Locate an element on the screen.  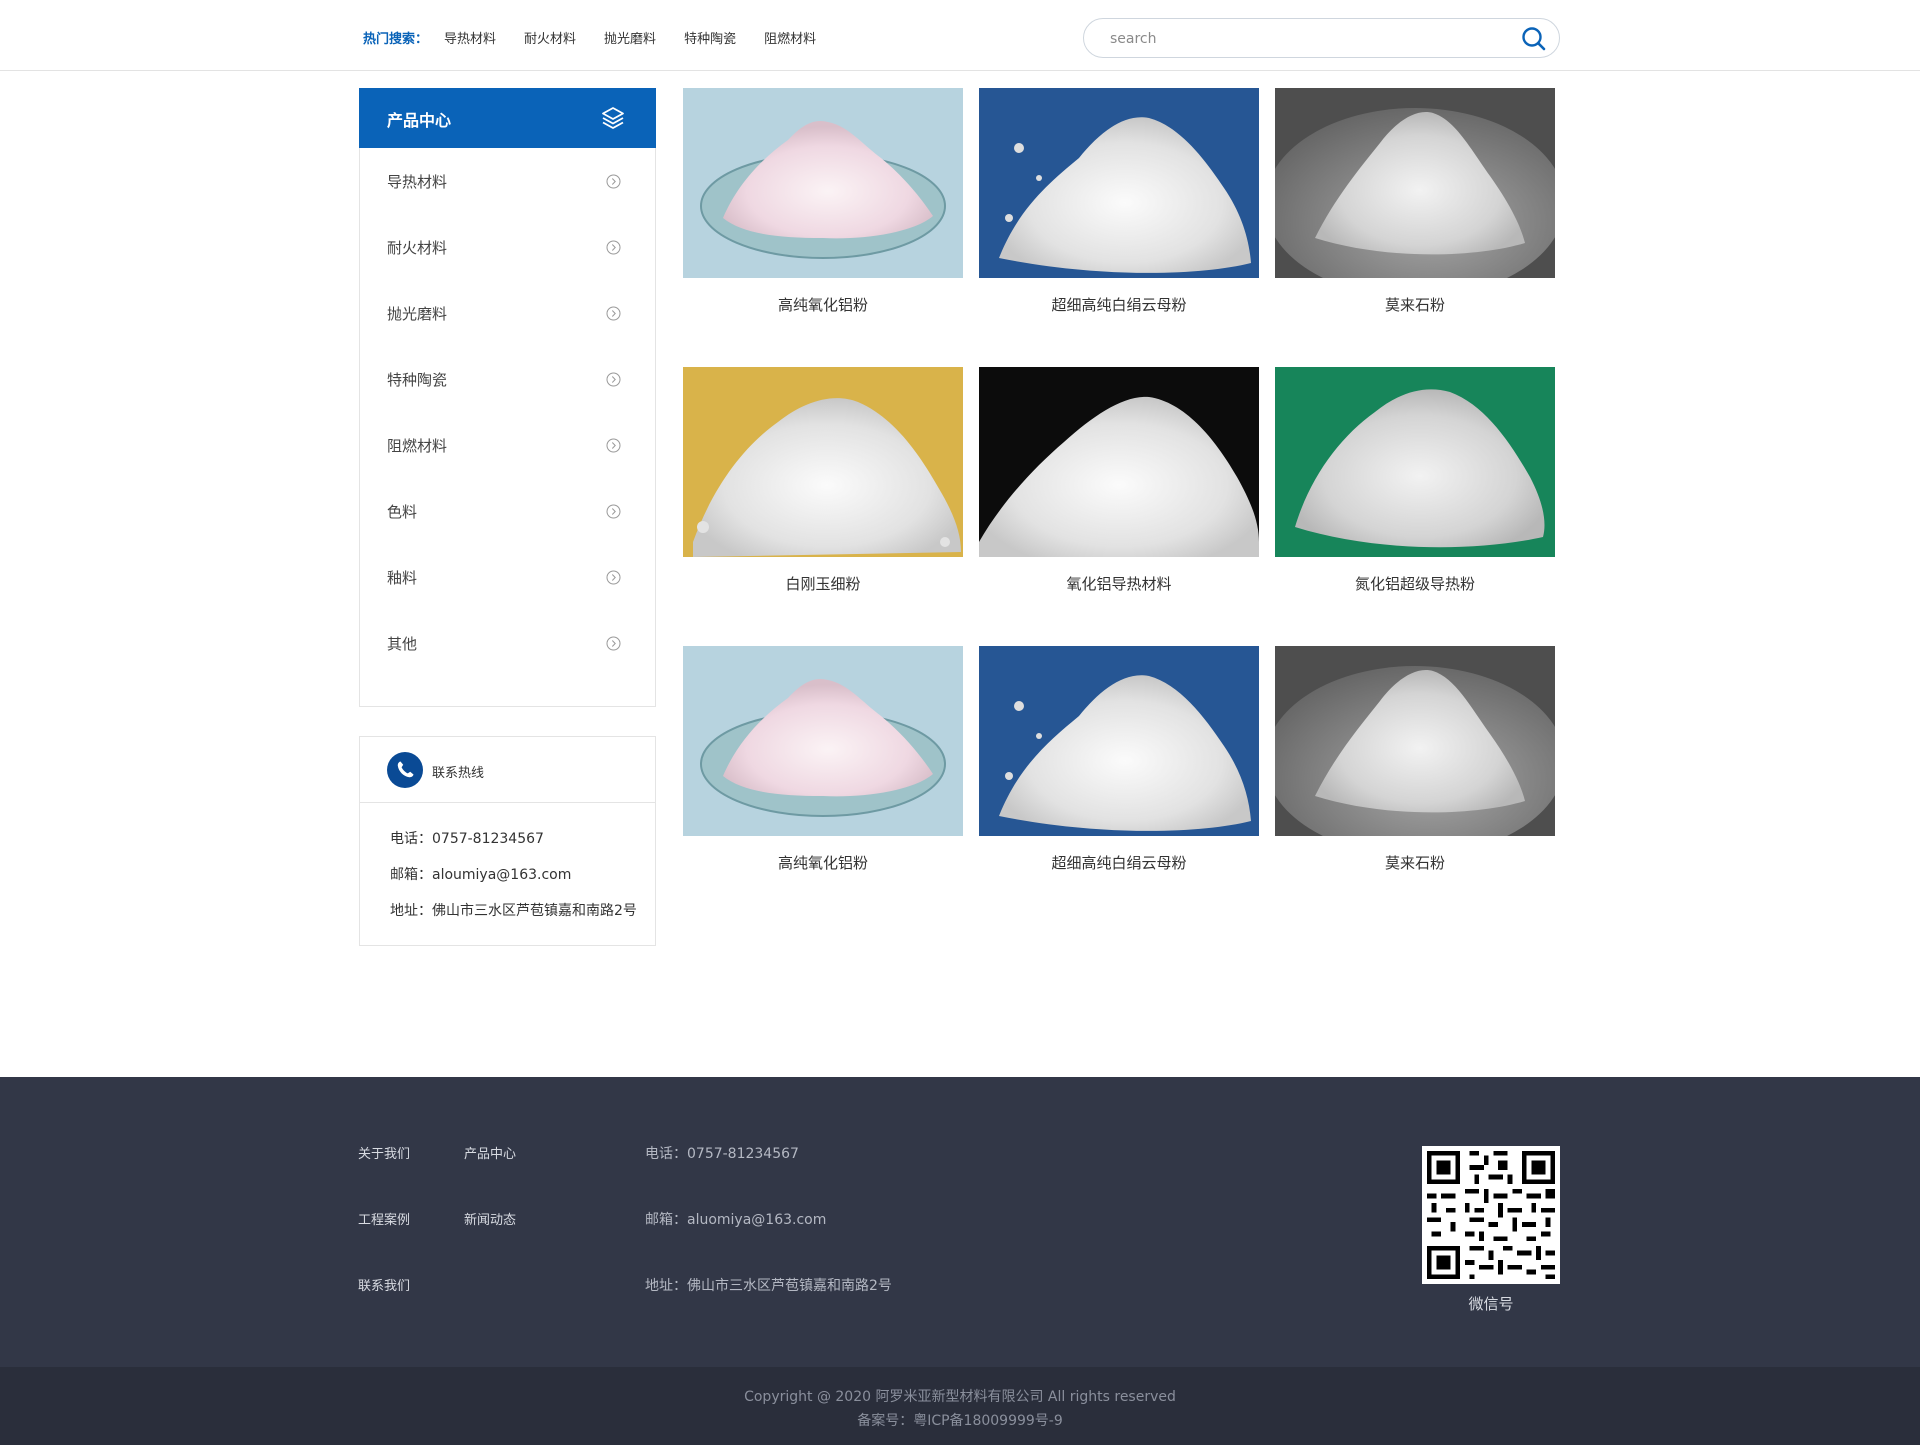
category-item: 其他 is located at coordinates (507, 643).